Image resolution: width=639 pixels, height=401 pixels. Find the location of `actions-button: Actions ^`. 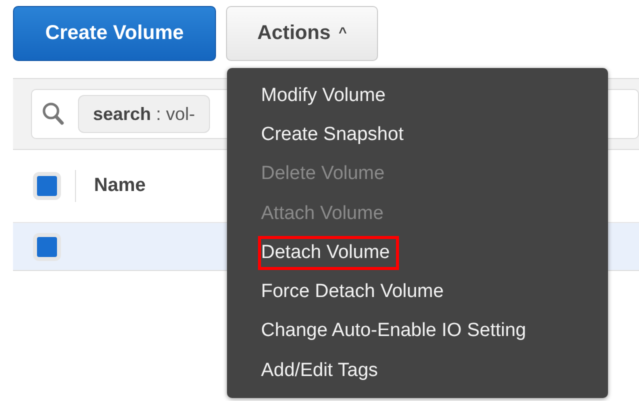

actions-button: Actions ^ is located at coordinates (302, 33).